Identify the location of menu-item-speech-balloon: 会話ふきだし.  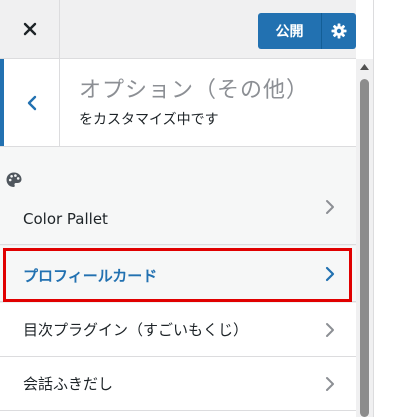
(178, 384).